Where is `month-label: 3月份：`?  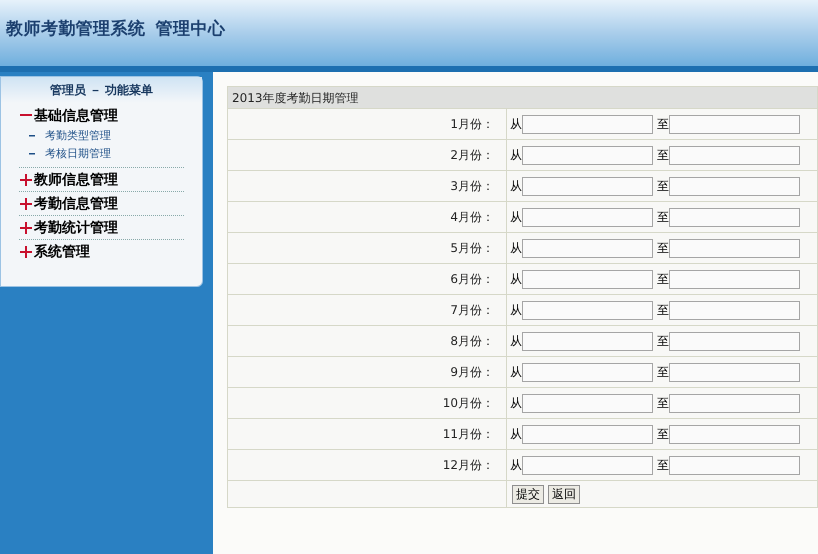
month-label: 3月份： is located at coordinates (472, 186).